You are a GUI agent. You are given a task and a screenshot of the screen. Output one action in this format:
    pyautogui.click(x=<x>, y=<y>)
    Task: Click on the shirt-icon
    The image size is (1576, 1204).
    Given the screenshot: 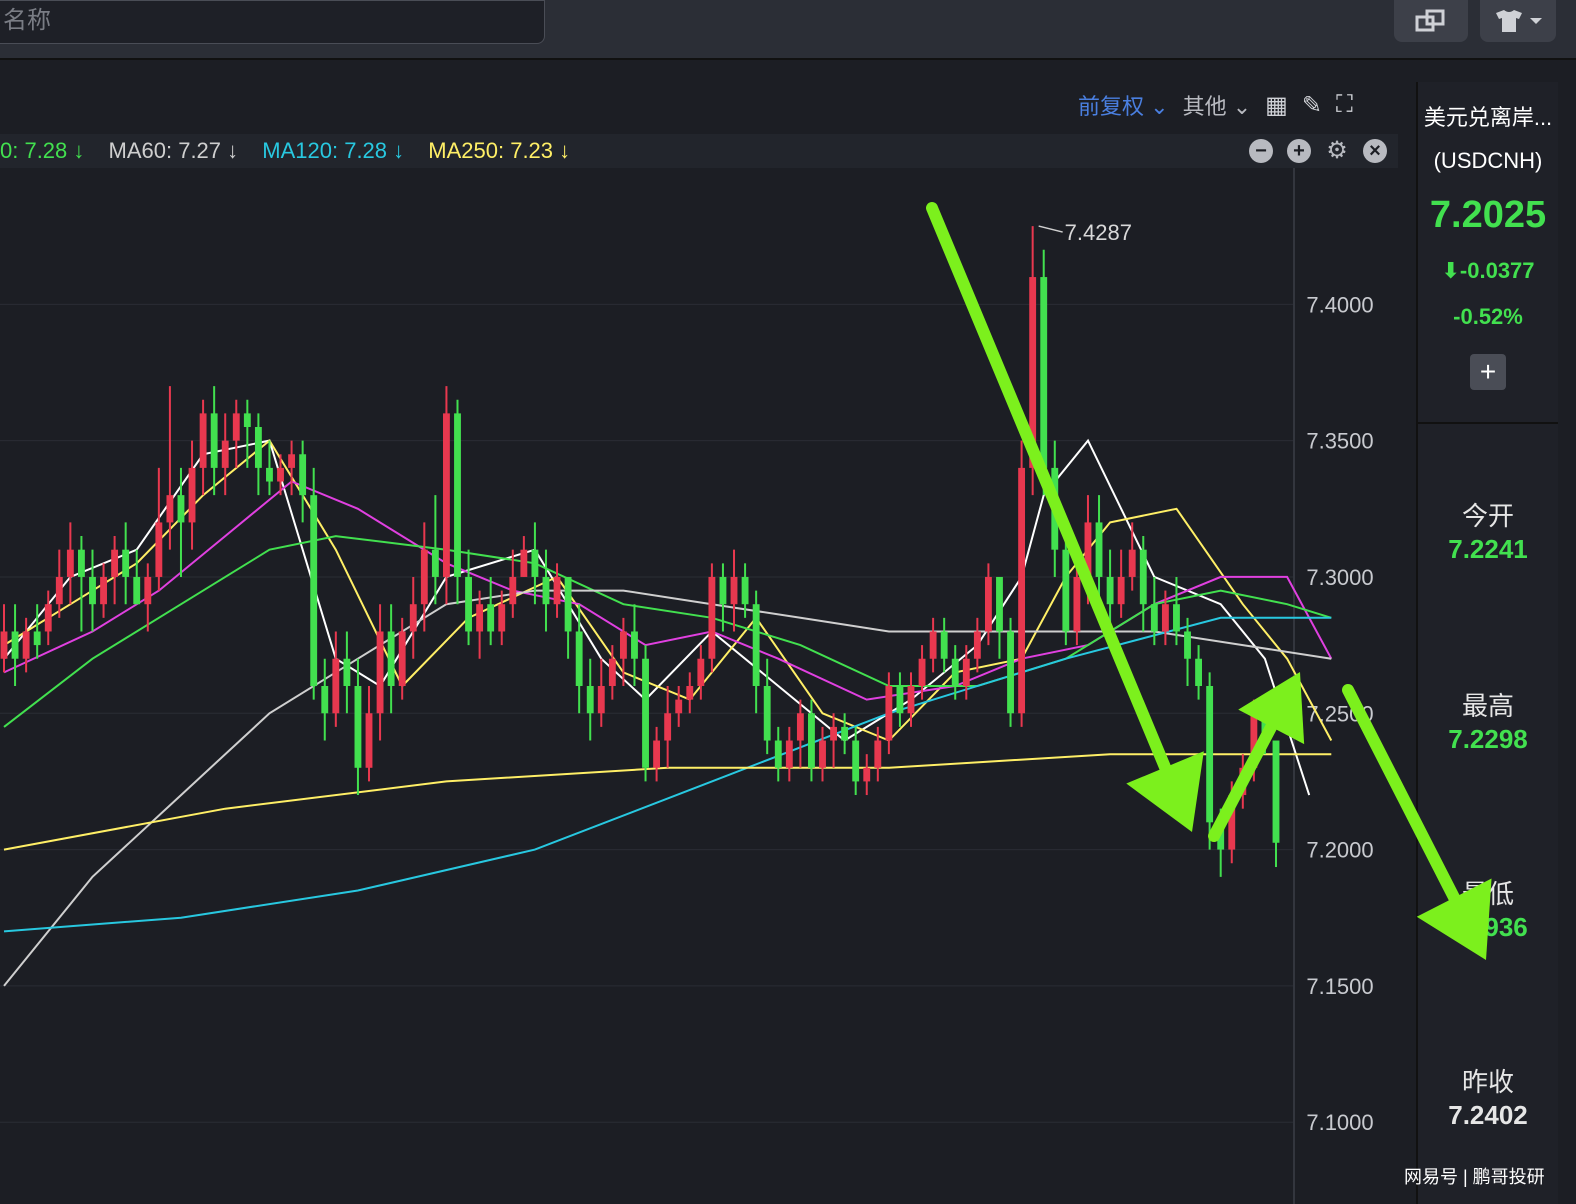 What is the action you would take?
    pyautogui.click(x=1519, y=21)
    